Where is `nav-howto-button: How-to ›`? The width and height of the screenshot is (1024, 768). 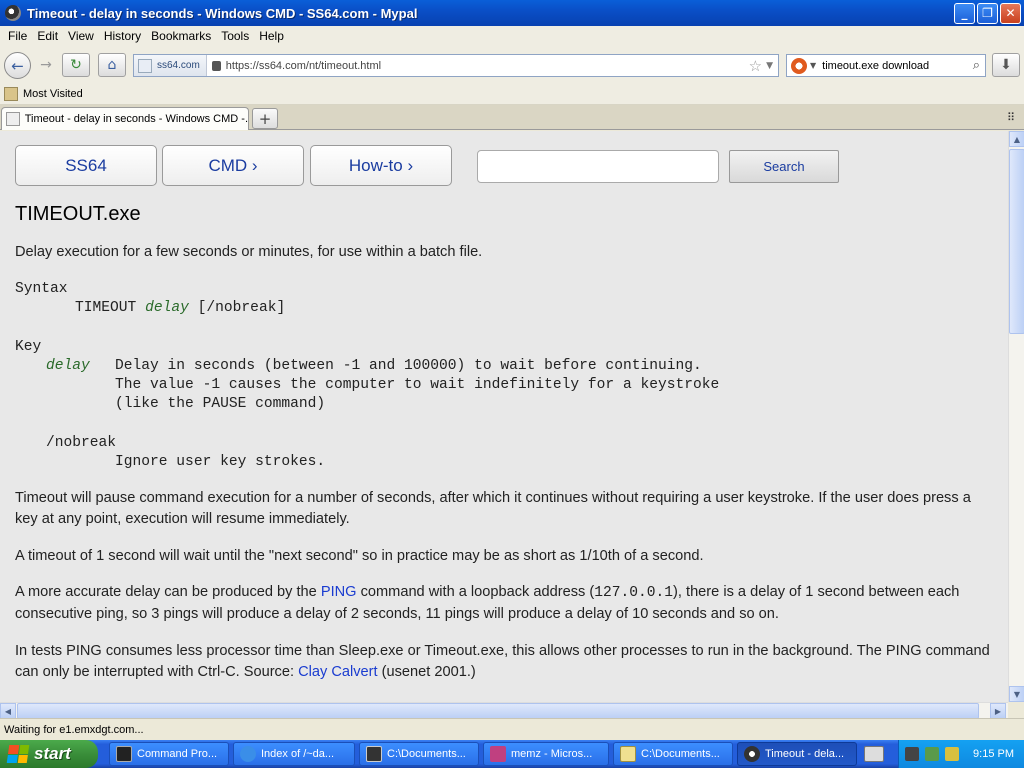 nav-howto-button: How-to › is located at coordinates (381, 165).